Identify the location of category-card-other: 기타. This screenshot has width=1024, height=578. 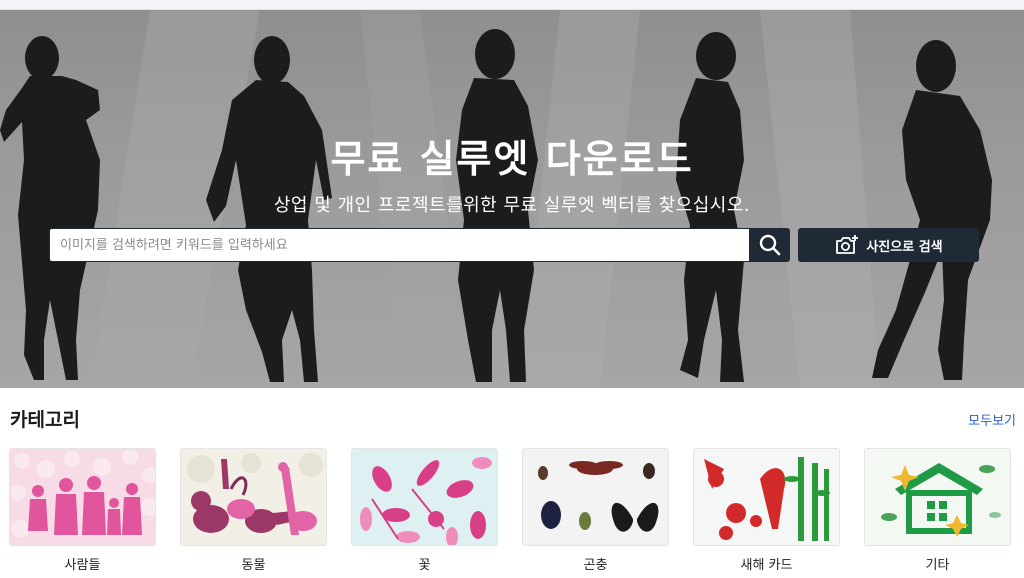
(937, 513).